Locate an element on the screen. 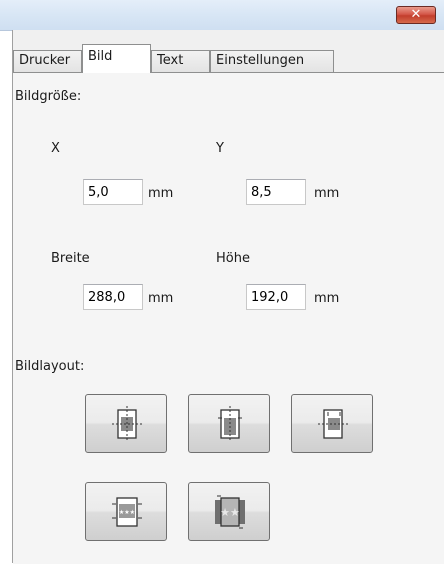  layout-center-icon is located at coordinates (127, 424).